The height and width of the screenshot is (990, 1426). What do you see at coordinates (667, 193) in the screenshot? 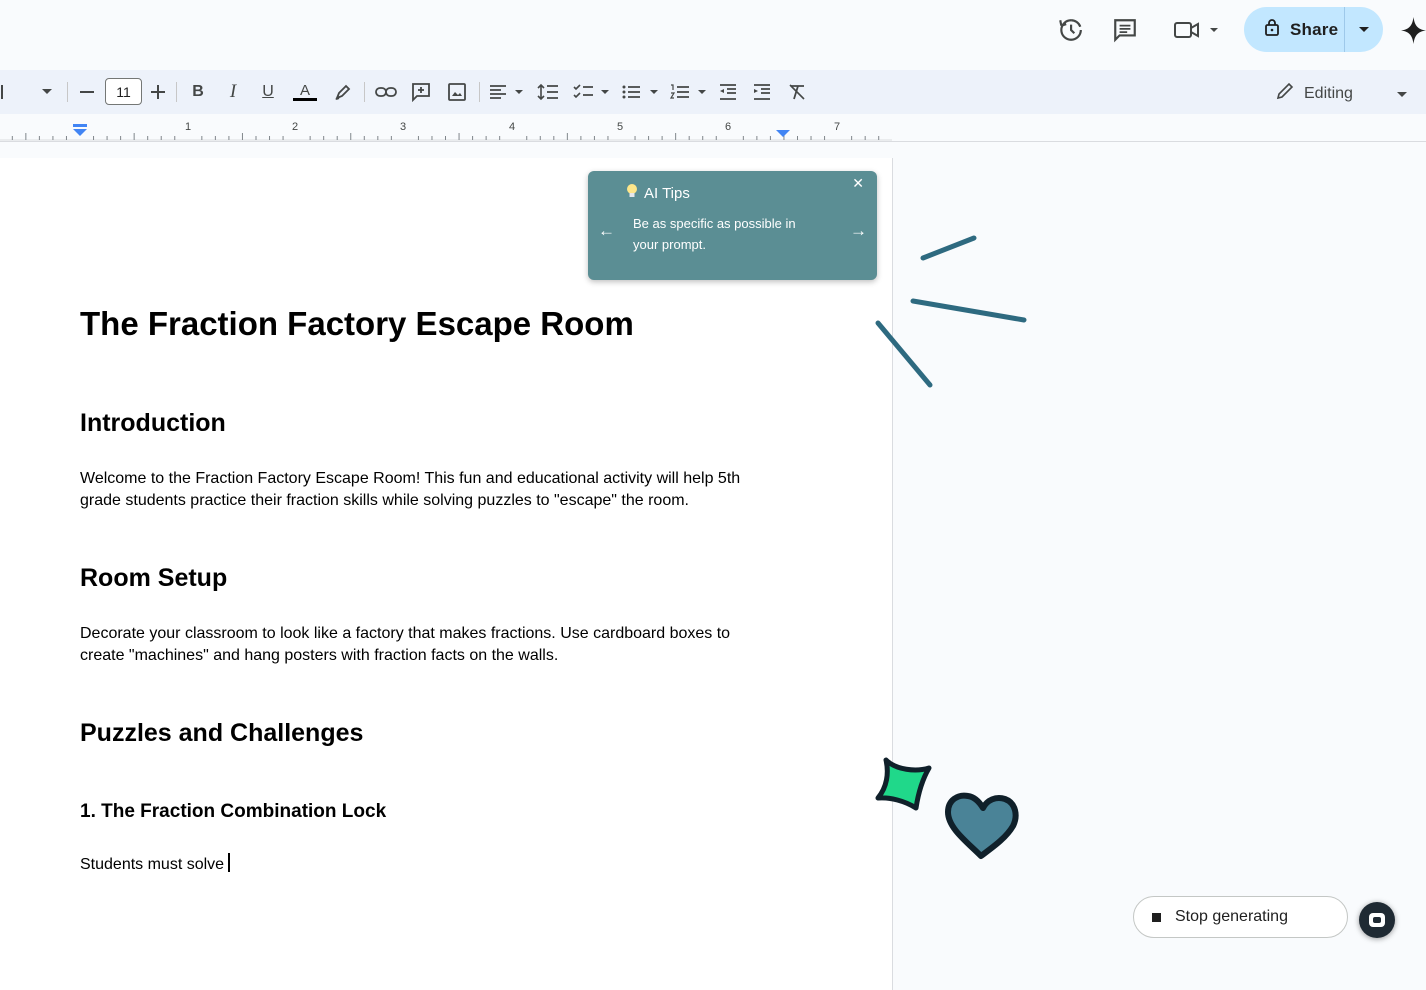
I see `ai-tips-title: AI Tips` at bounding box center [667, 193].